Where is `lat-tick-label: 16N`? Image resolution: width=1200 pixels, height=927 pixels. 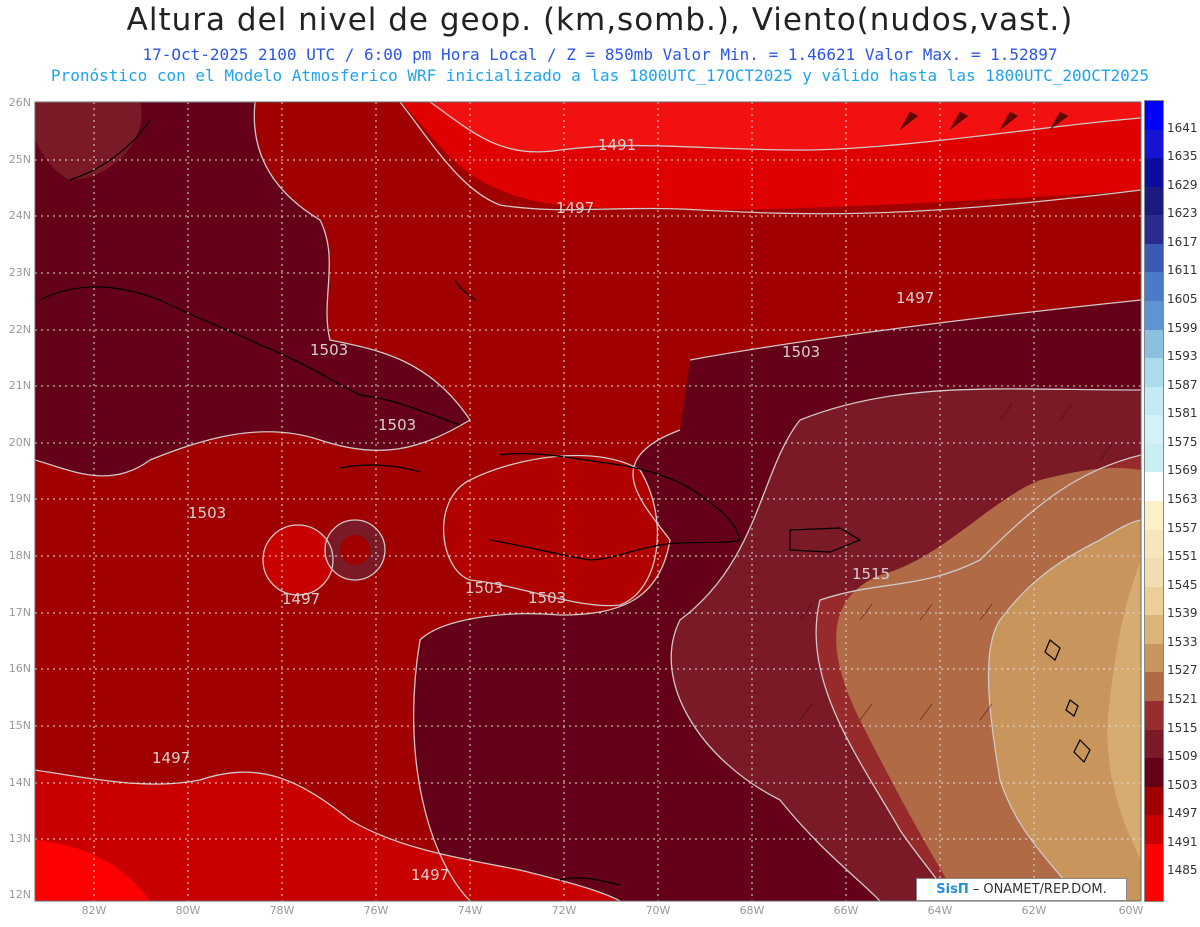
lat-tick-label: 16N is located at coordinates (19, 668).